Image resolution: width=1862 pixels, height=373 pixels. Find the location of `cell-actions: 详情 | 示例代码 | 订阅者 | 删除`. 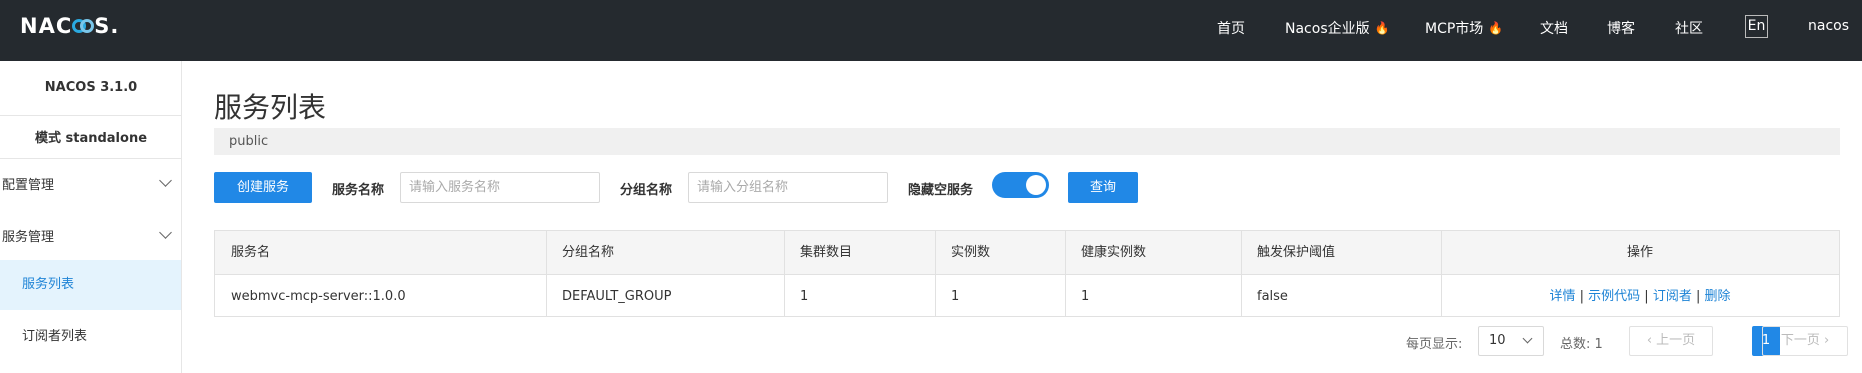

cell-actions: 详情 | 示例代码 | 订阅者 | 删除 is located at coordinates (1640, 296).